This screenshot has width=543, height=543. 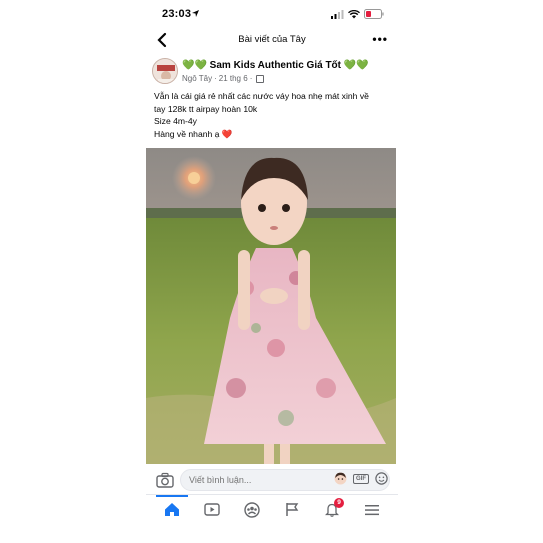 I want to click on post-meta: Ngô Tây · 21 thg 6 ·, so click(x=223, y=78).